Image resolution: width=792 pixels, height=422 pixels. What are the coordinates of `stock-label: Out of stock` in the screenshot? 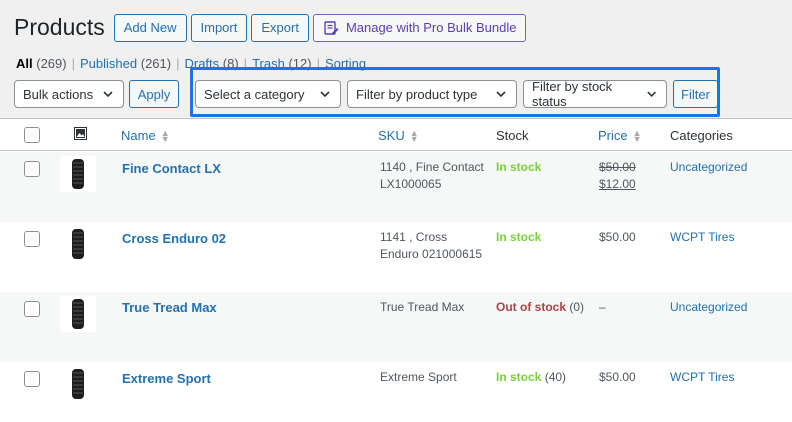 It's located at (531, 307).